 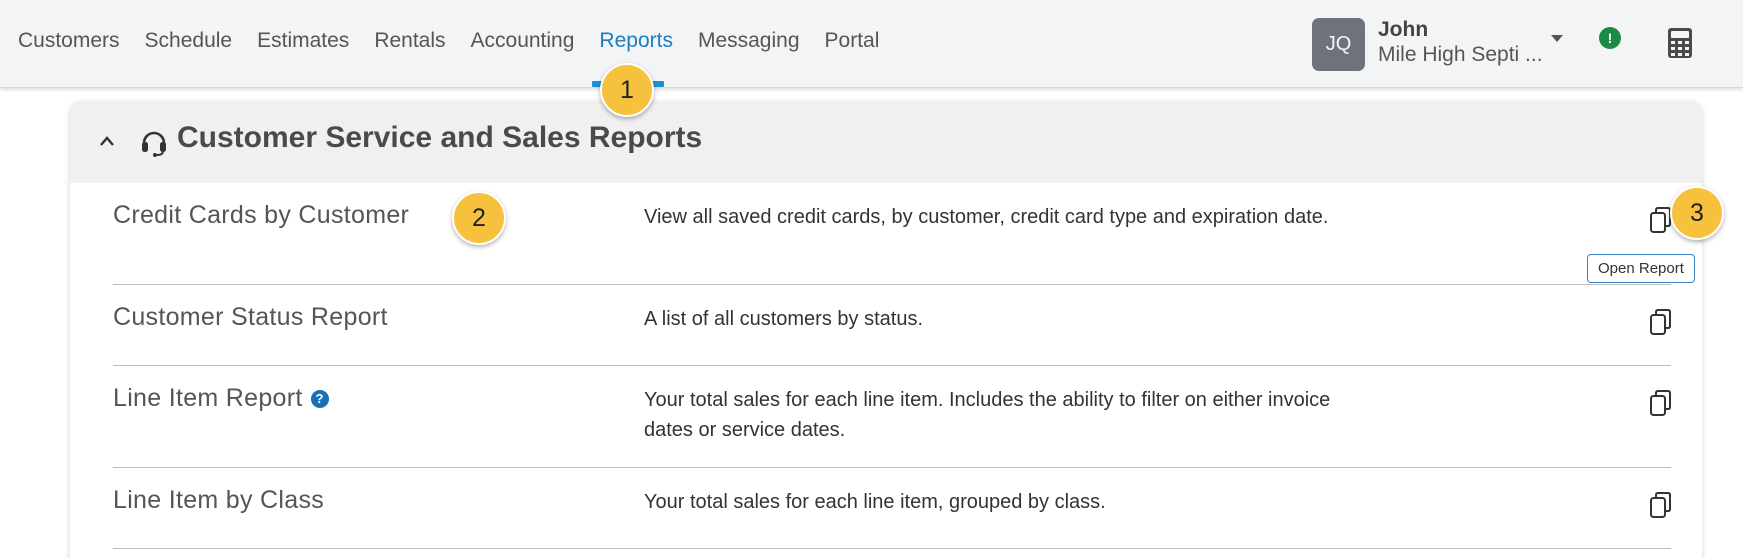 I want to click on report-description: A list of all customers by status., so click(x=783, y=319).